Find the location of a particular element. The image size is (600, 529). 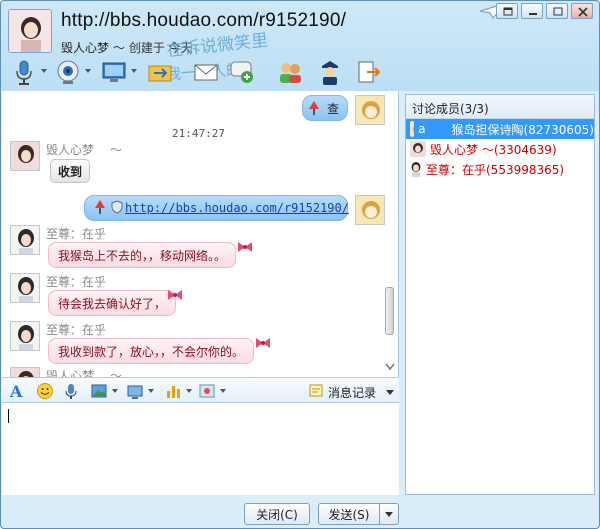

message-bubble-incoming: 待会我去确认好了， is located at coordinates (112, 303).